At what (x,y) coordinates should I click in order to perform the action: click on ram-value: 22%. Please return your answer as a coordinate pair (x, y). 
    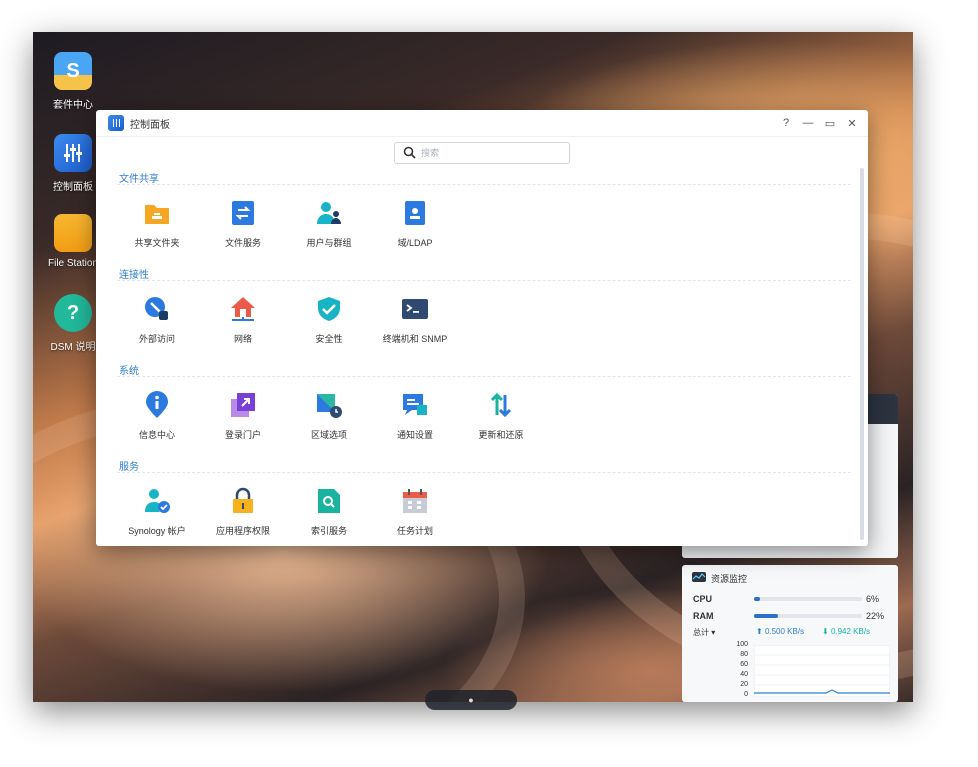
    Looking at the image, I should click on (875, 616).